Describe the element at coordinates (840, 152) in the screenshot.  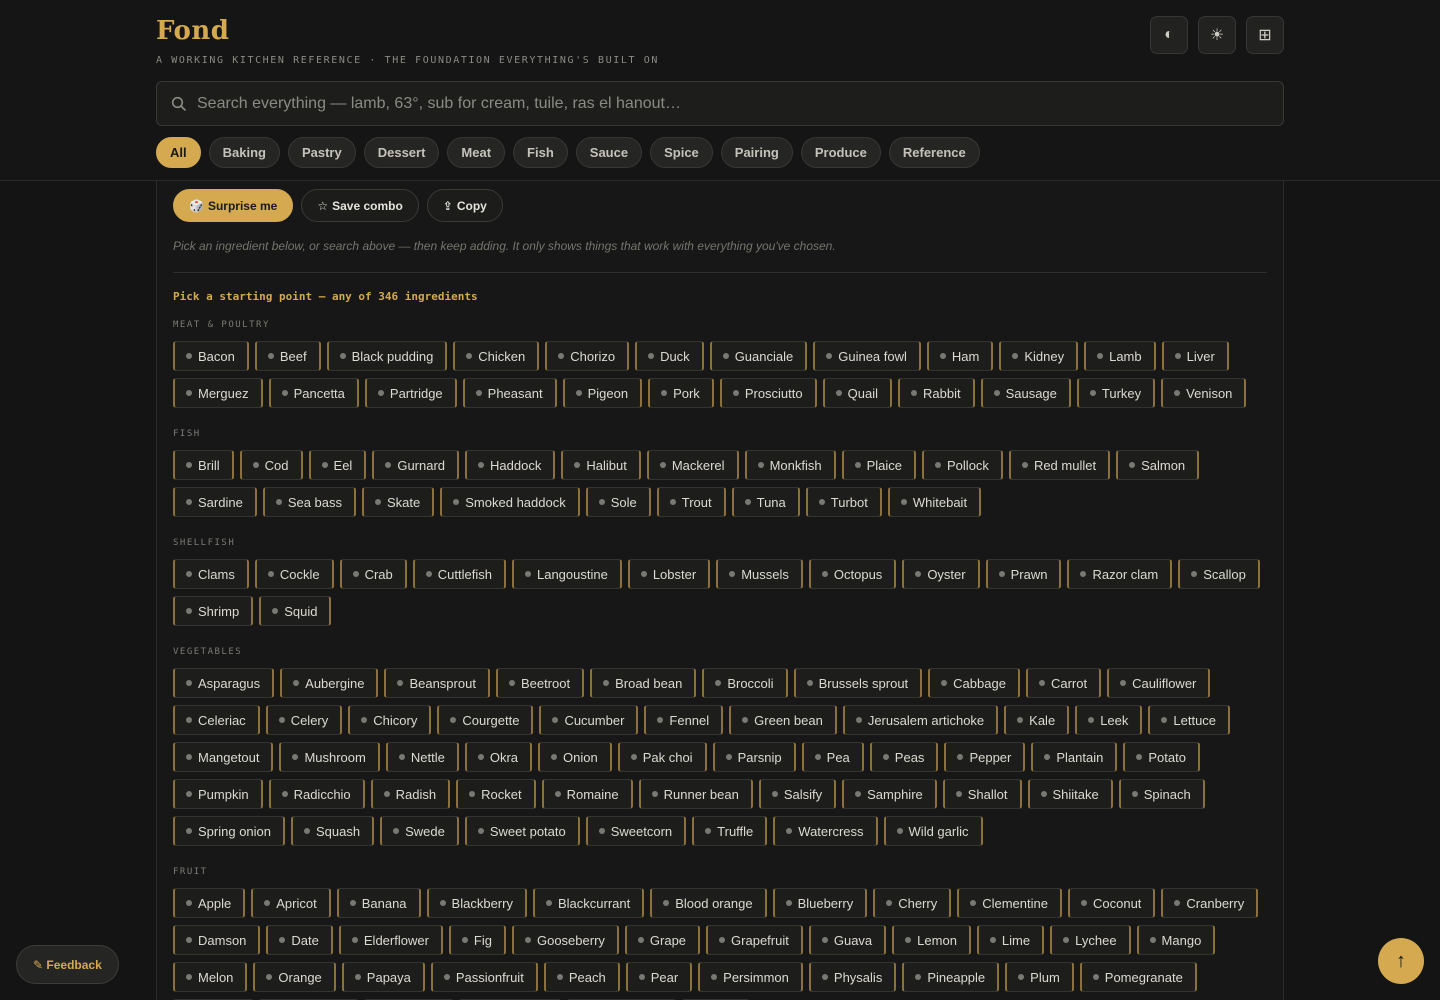
I see `filter-chip-produce: Produce` at that location.